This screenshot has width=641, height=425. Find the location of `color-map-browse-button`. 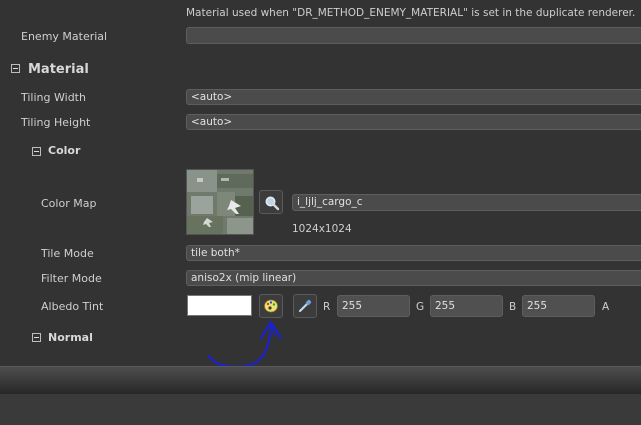

color-map-browse-button is located at coordinates (271, 202).